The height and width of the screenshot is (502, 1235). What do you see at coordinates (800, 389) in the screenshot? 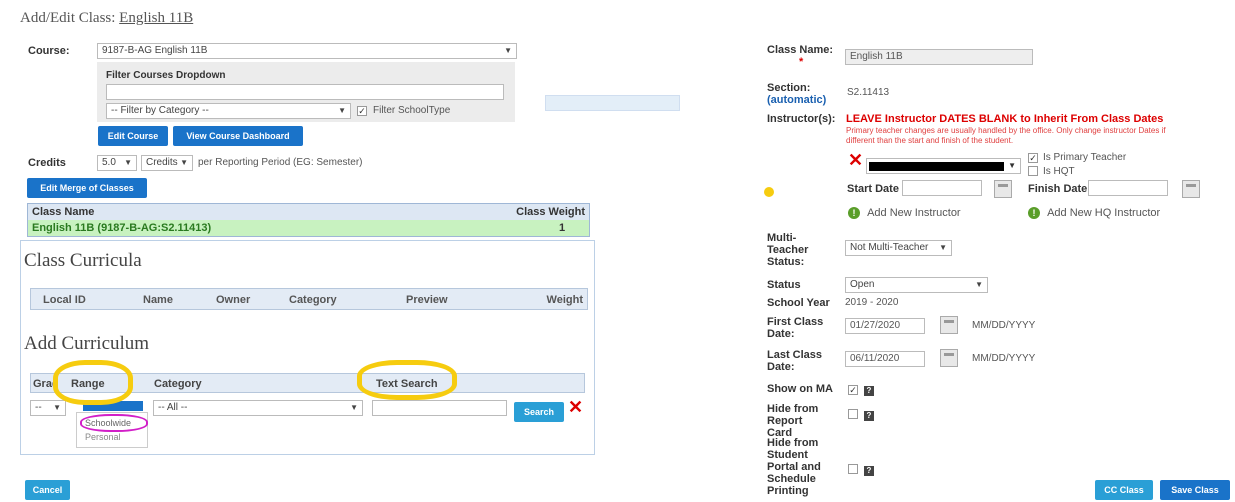
I see `show-on-ma-label: Show on MA` at bounding box center [800, 389].